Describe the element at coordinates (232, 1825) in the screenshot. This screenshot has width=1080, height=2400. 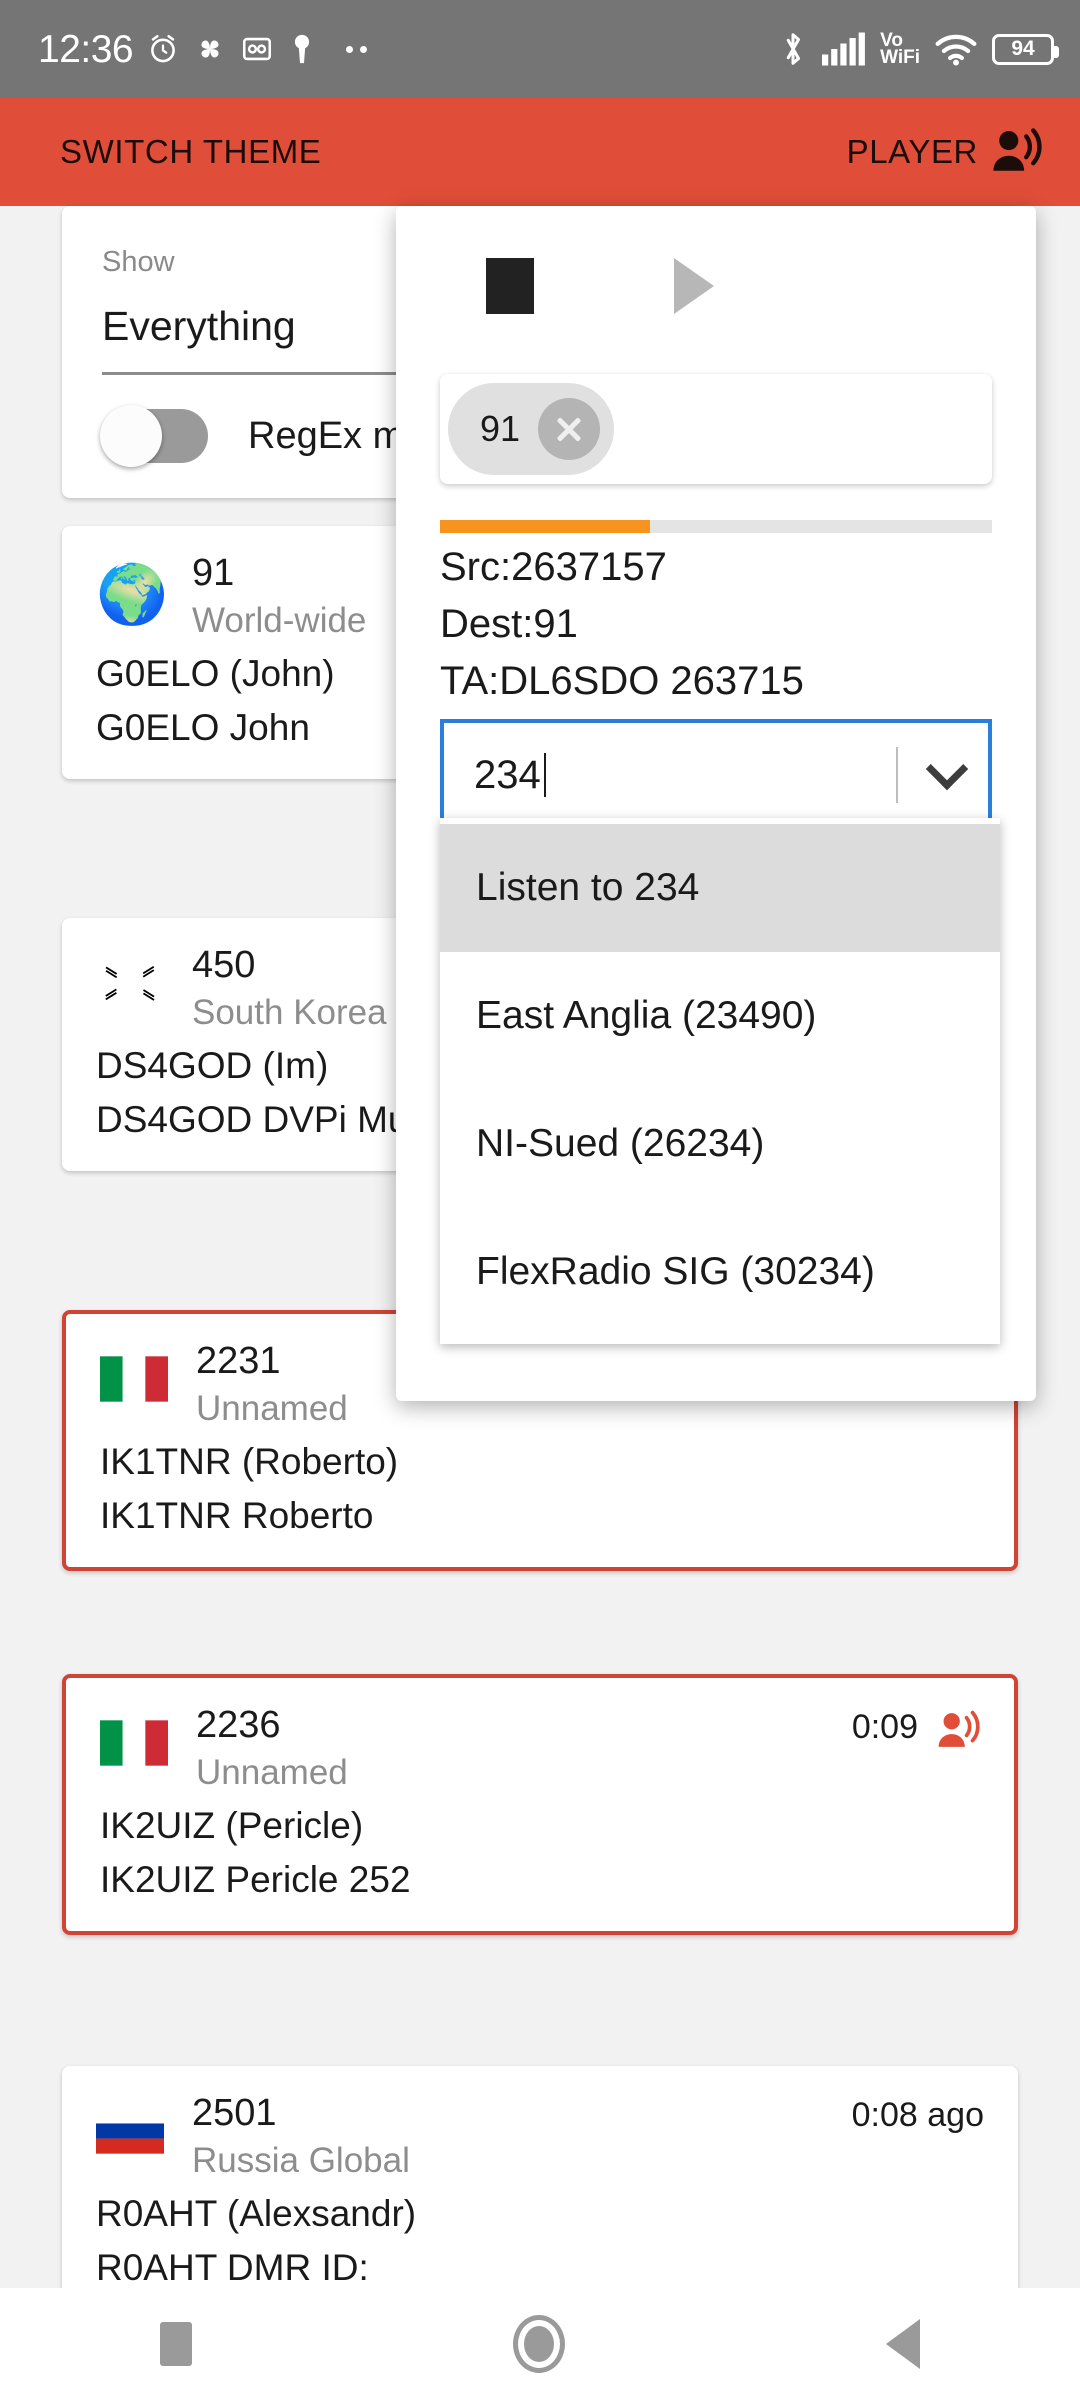
I see `row-callsign: IK2UIZ (Pericle)` at that location.